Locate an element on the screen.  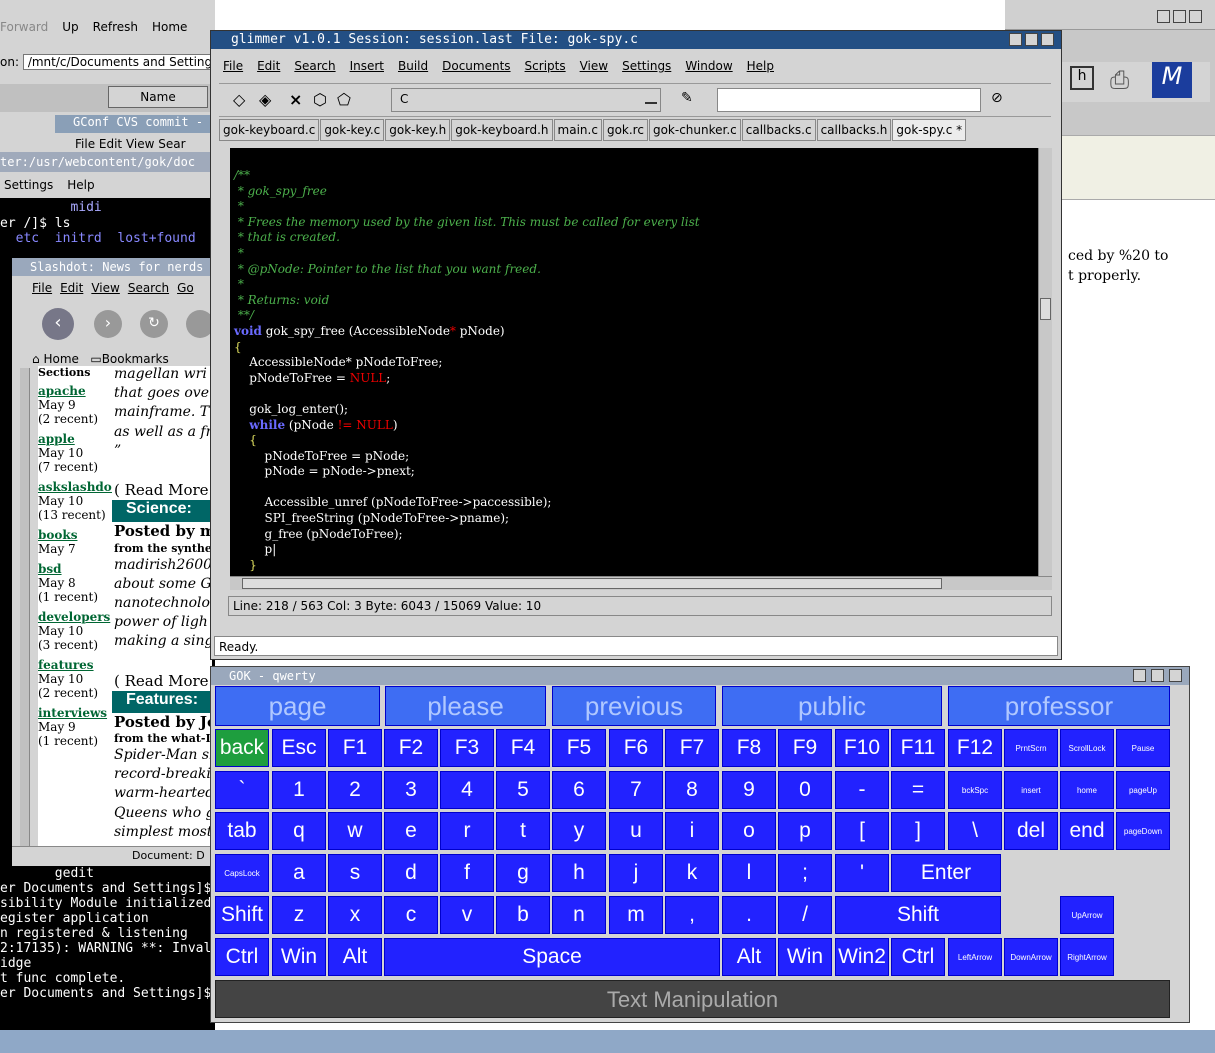
menu-window: Window is located at coordinates (708, 66).